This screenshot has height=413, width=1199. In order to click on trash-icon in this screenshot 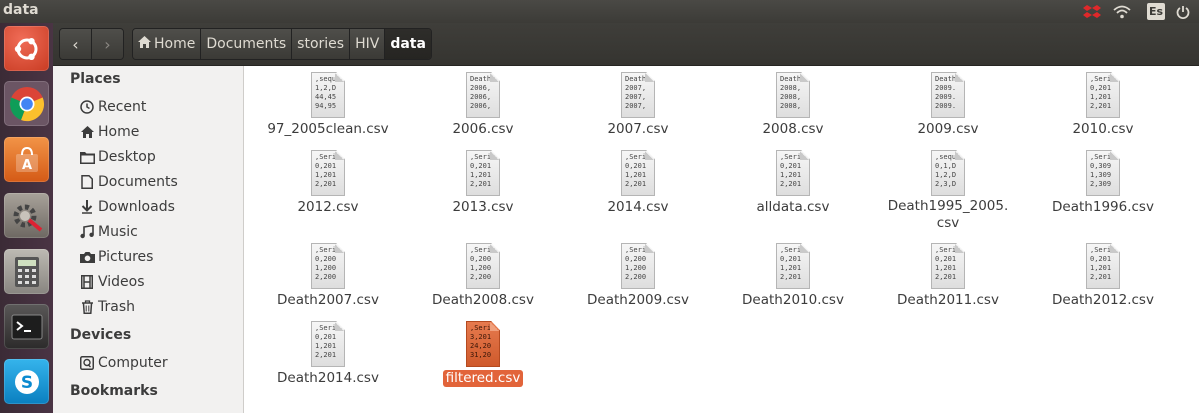, I will do `click(87, 307)`.